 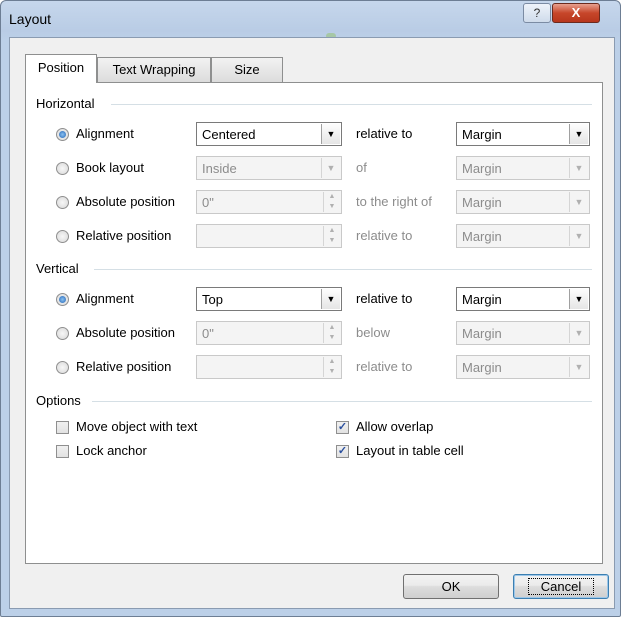 I want to click on vertical-absolute-relative-select: Margin ▼, so click(x=523, y=333).